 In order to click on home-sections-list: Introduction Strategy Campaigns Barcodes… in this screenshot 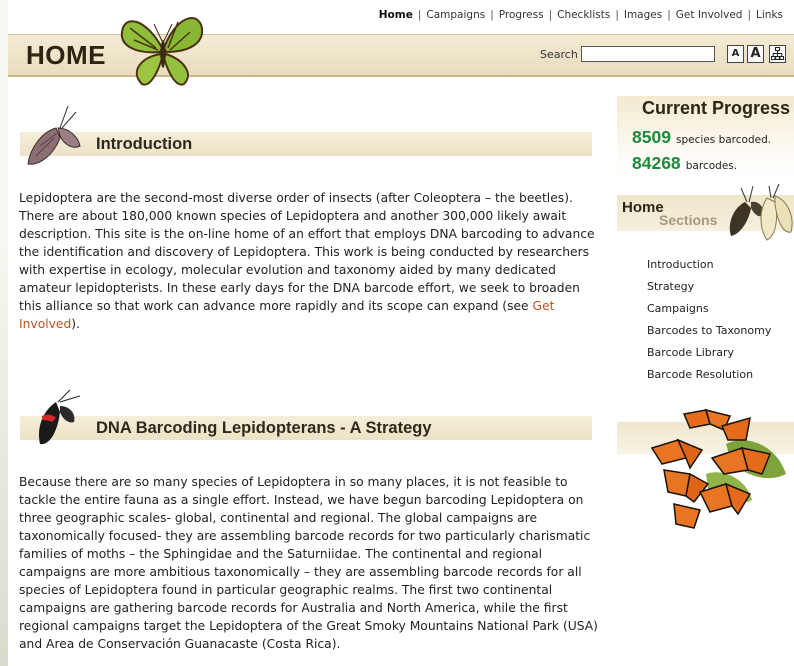, I will do `click(709, 320)`.